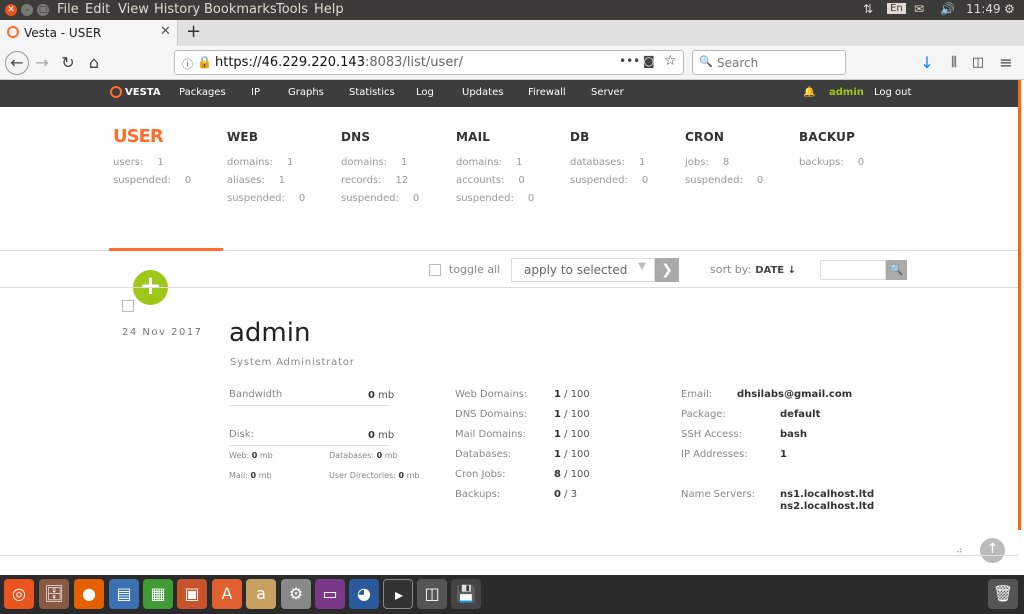  Describe the element at coordinates (896, 8) in the screenshot. I see `keyboard-layout-indicator: En` at that location.